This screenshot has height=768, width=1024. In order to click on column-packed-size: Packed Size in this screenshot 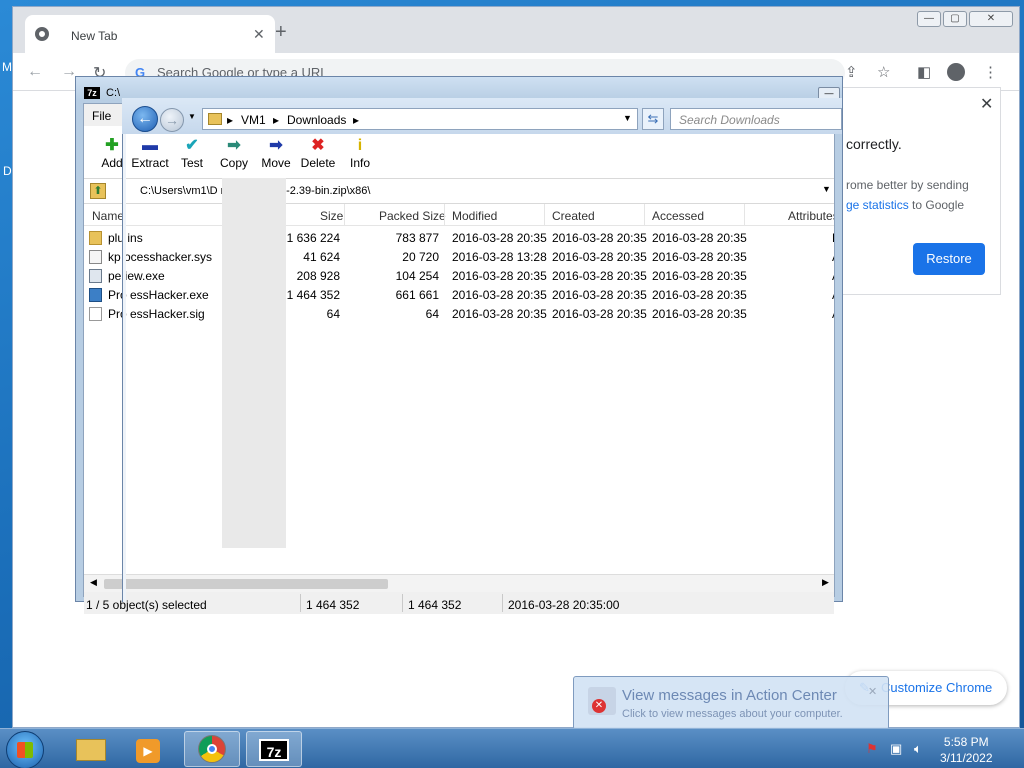, I will do `click(412, 216)`.